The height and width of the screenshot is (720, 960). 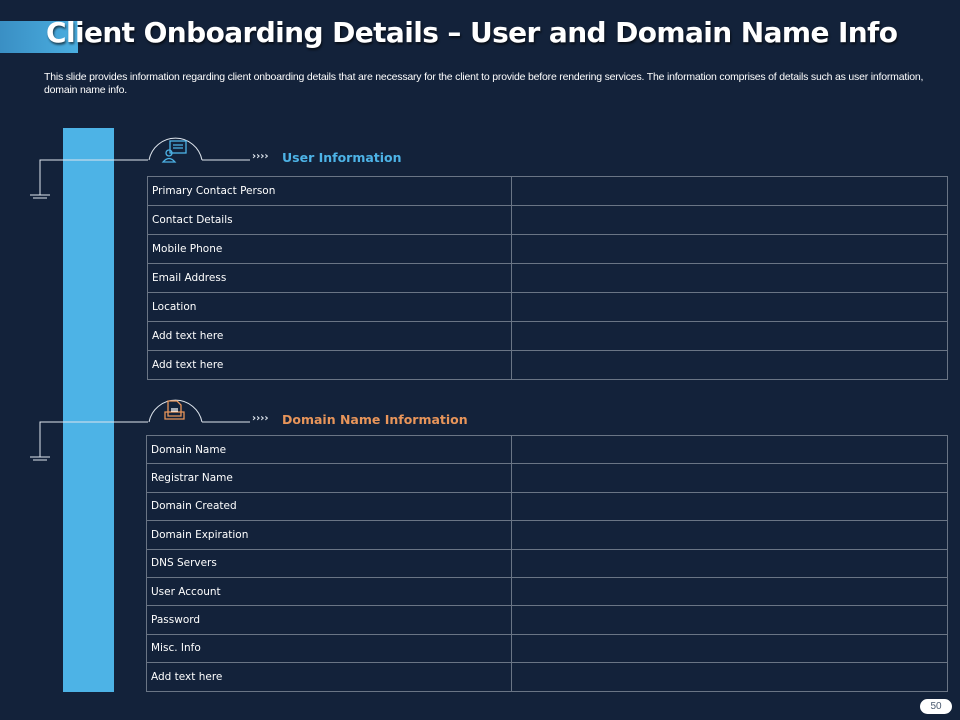 I want to click on user-message-icon, so click(x=174, y=151).